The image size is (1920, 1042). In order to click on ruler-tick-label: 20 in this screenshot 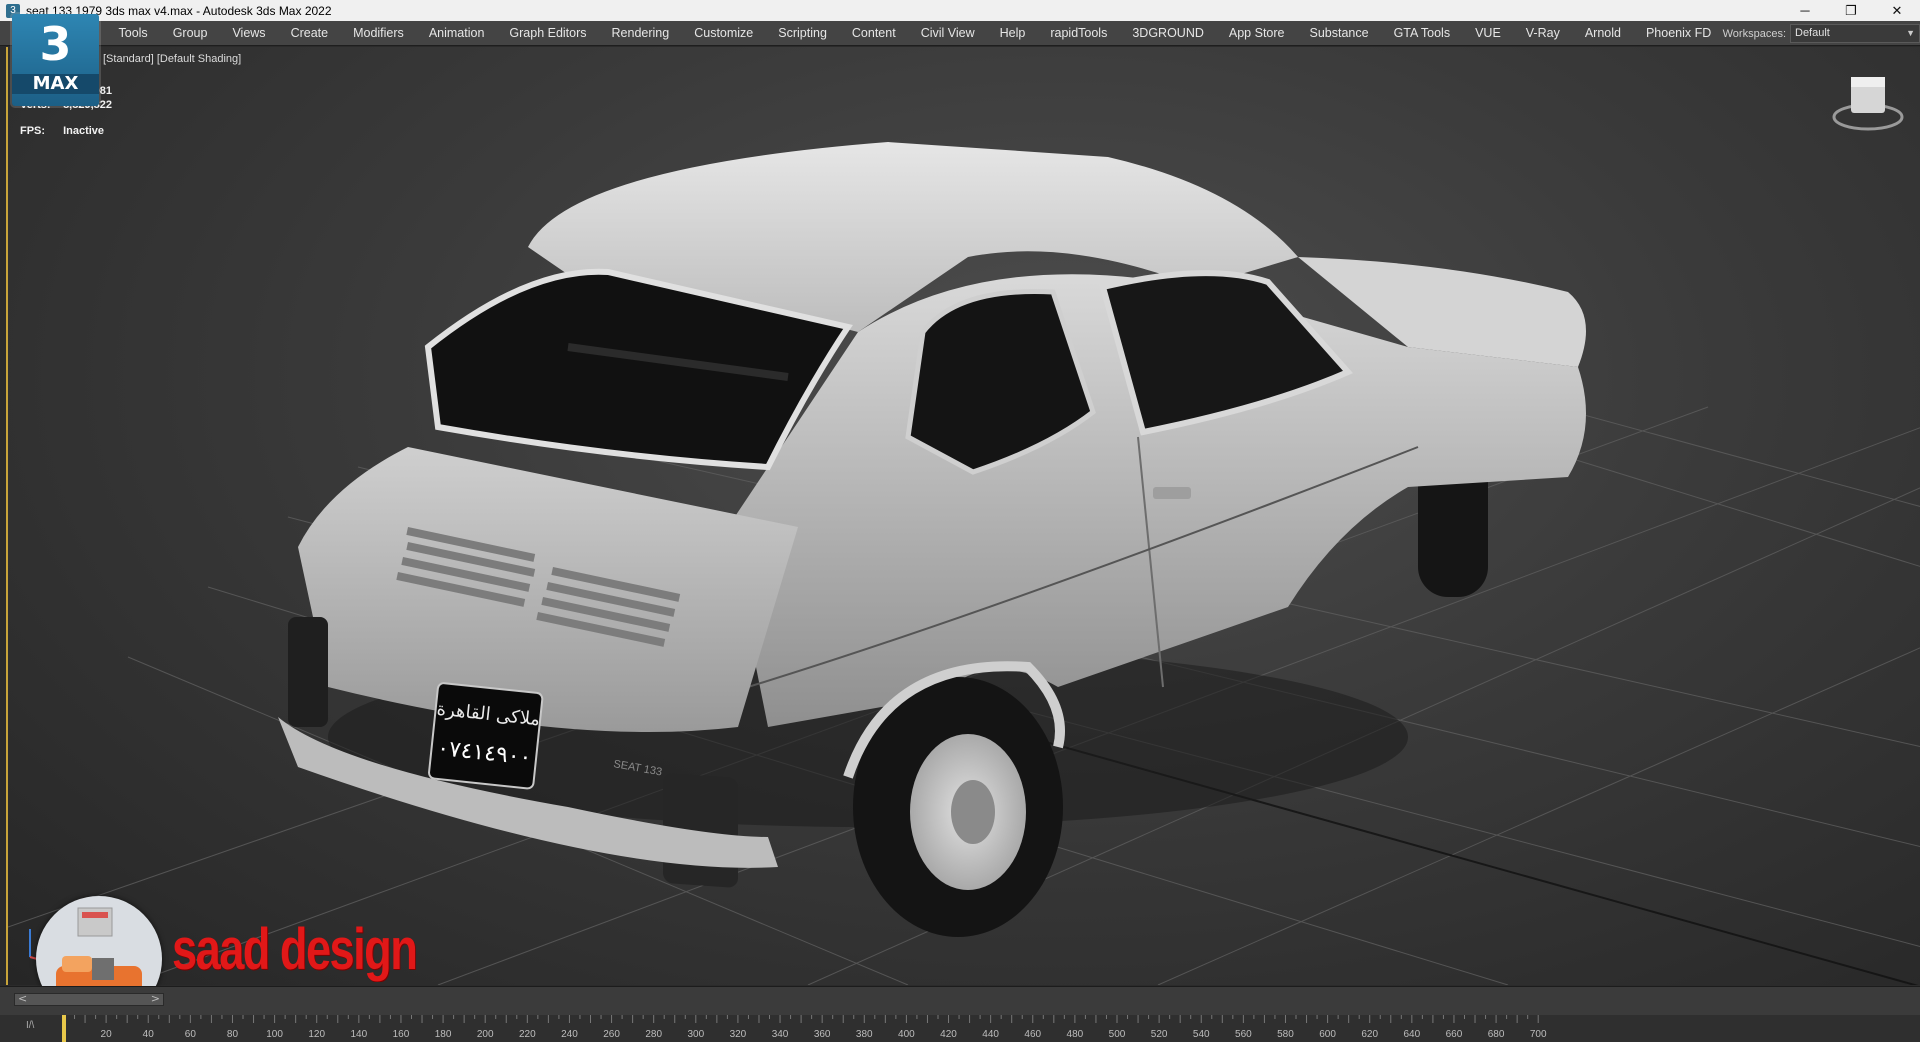, I will do `click(107, 1034)`.